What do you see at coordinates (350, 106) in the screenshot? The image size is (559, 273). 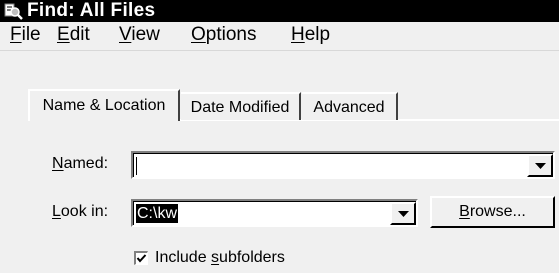 I see `tab-advanced: Advanced` at bounding box center [350, 106].